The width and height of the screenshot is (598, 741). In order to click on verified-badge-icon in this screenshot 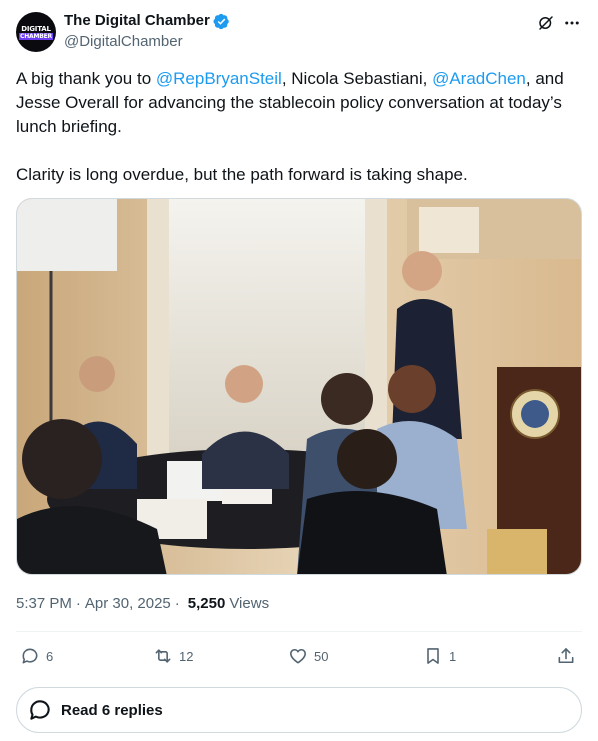, I will do `click(221, 21)`.